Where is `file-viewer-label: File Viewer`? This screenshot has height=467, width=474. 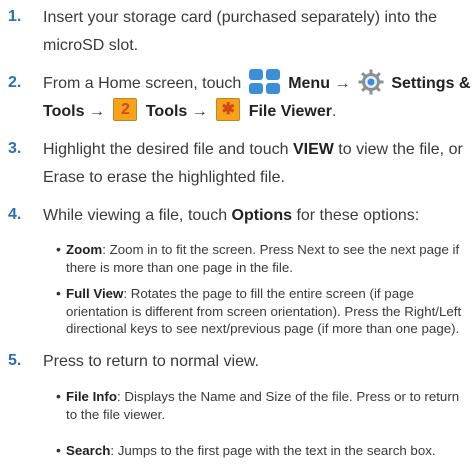
file-viewer-label: File Viewer is located at coordinates (290, 111).